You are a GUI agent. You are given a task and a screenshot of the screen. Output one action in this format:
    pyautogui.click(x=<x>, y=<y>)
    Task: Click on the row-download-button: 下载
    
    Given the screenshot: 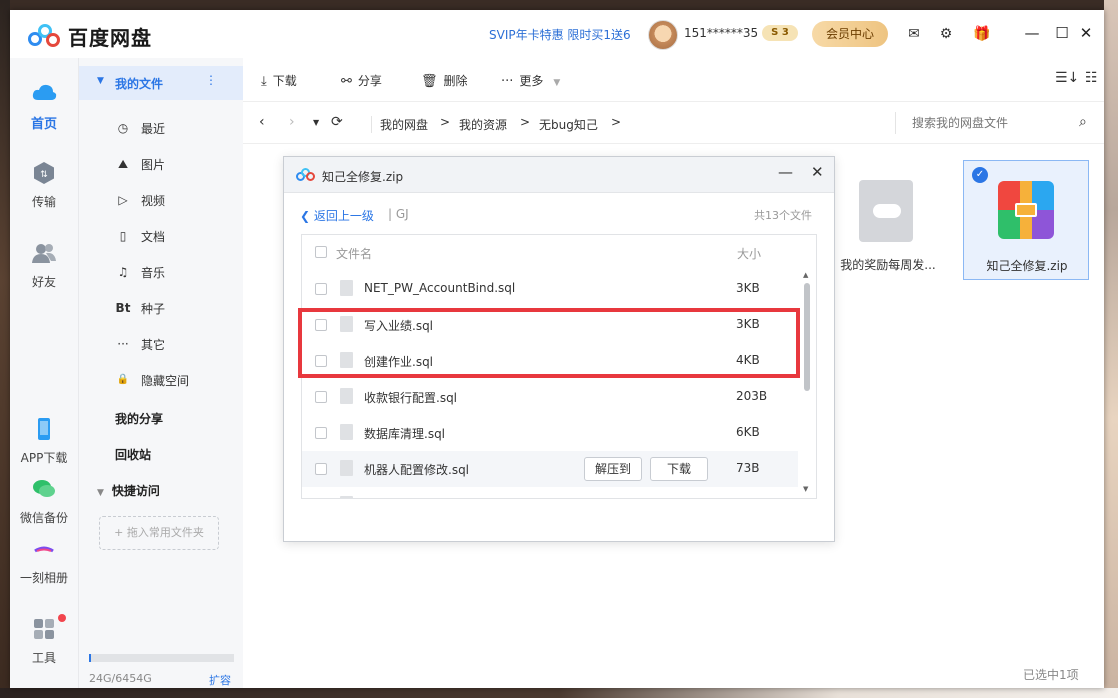 What is the action you would take?
    pyautogui.click(x=679, y=469)
    